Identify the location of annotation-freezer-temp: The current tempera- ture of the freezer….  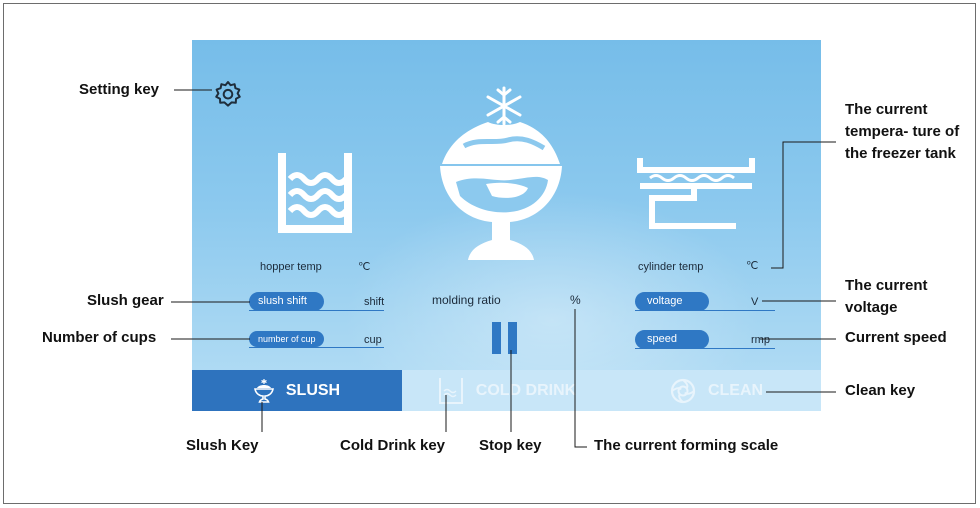
(902, 131).